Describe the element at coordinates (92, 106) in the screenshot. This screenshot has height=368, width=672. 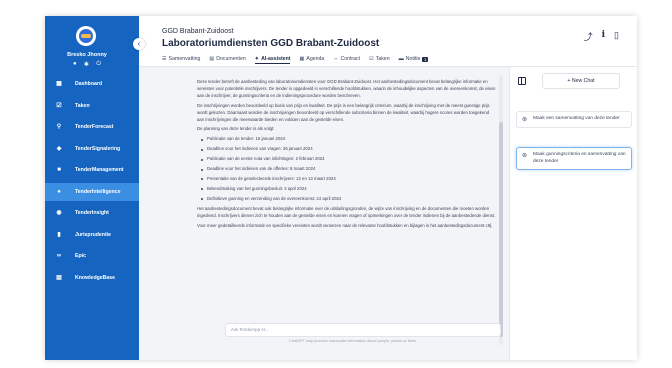
I see `sidebar-item-taken: ☑ Taken` at that location.